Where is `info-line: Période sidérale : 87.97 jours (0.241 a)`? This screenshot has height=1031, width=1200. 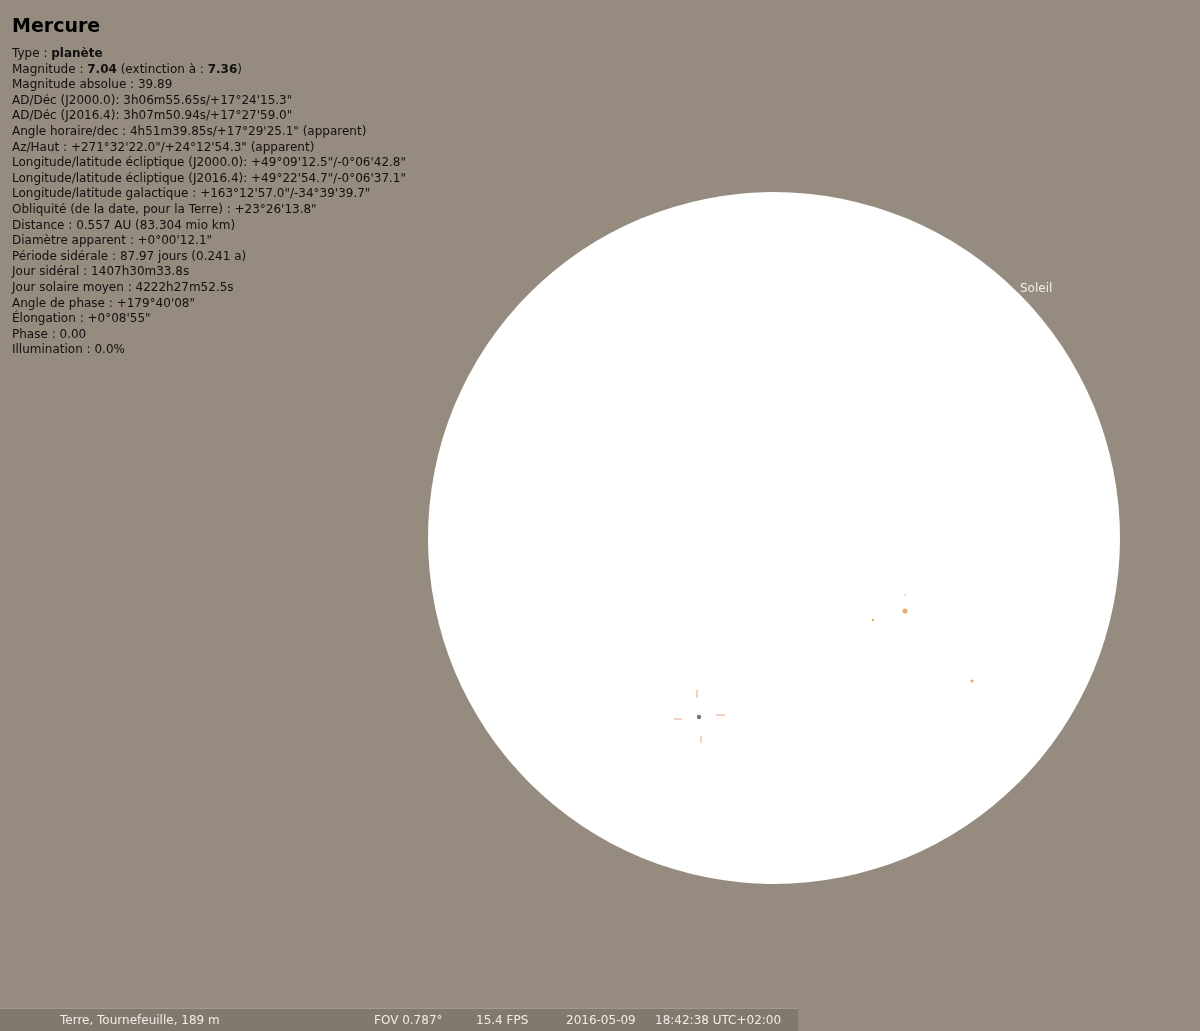
info-line: Période sidérale : 87.97 jours (0.241 a) is located at coordinates (130, 256).